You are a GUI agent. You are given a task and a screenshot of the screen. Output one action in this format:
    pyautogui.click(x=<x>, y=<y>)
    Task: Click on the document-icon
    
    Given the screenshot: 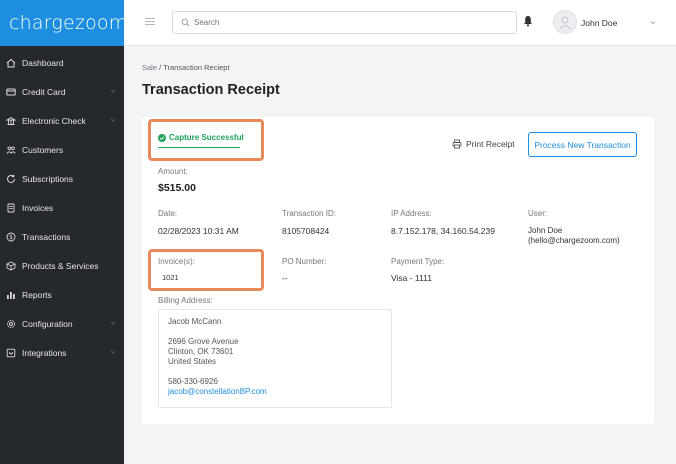 What is the action you would take?
    pyautogui.click(x=11, y=208)
    